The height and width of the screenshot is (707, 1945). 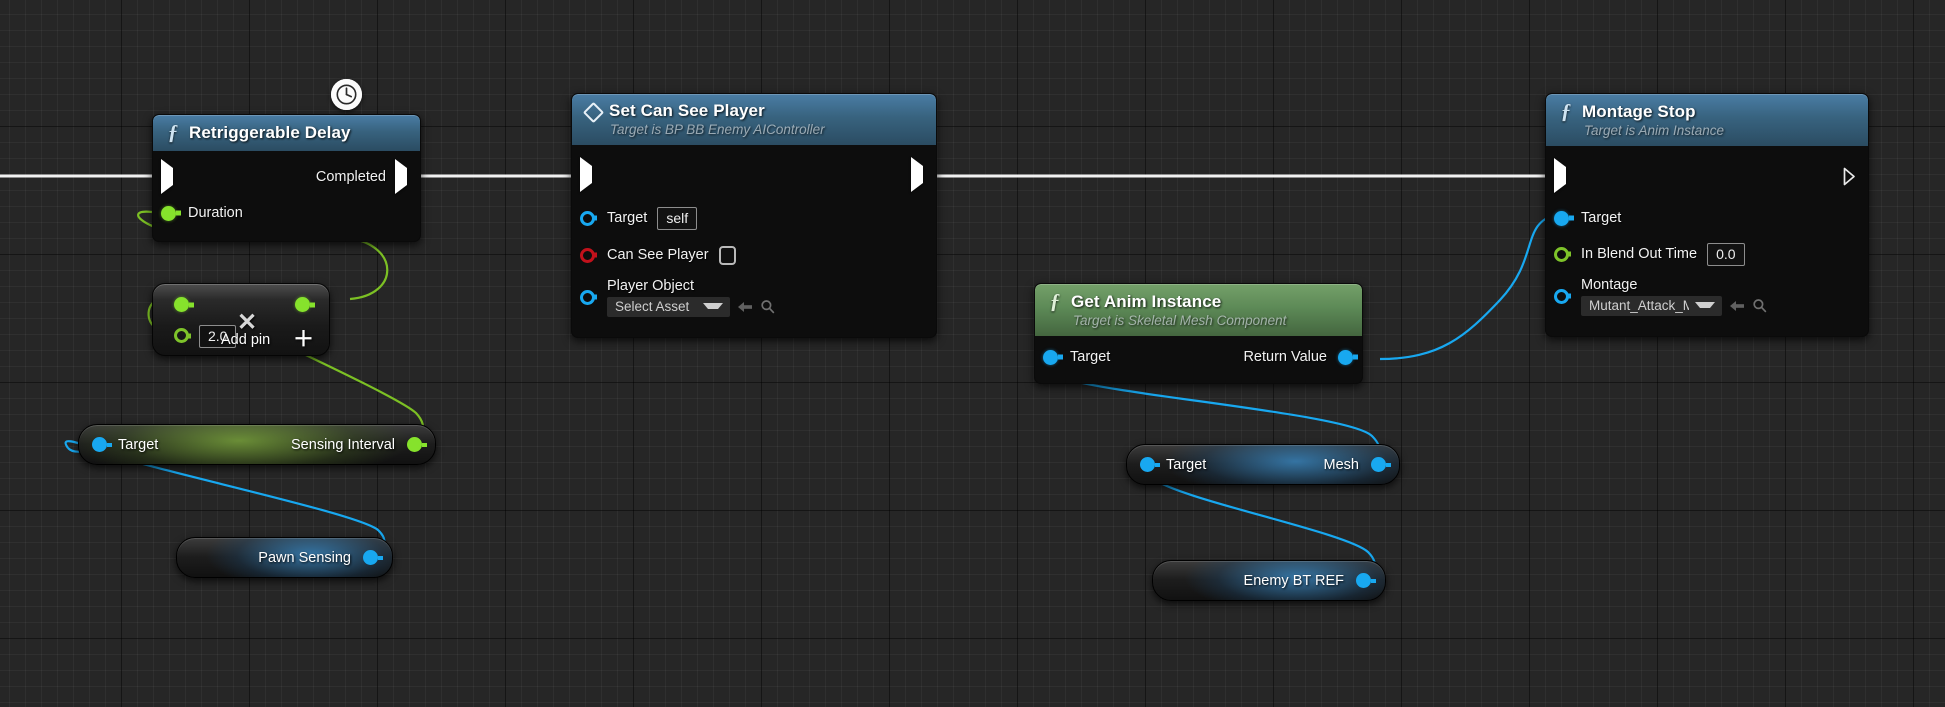 I want to click on node-subtitle: Target is BP BB Enemy AIController, so click(x=717, y=129).